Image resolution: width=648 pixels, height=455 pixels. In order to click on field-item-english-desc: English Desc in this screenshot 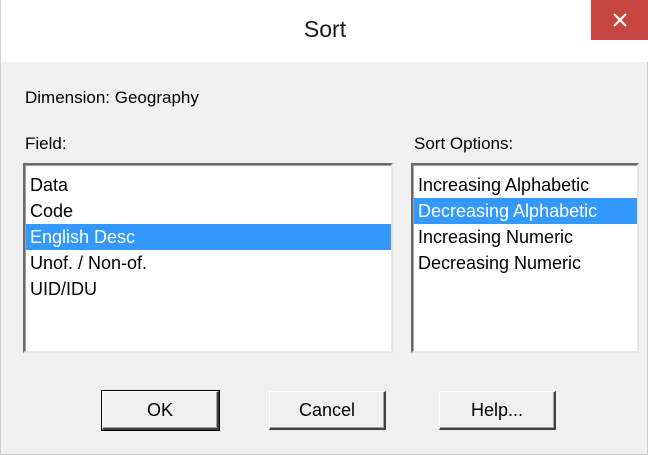, I will do `click(208, 237)`.